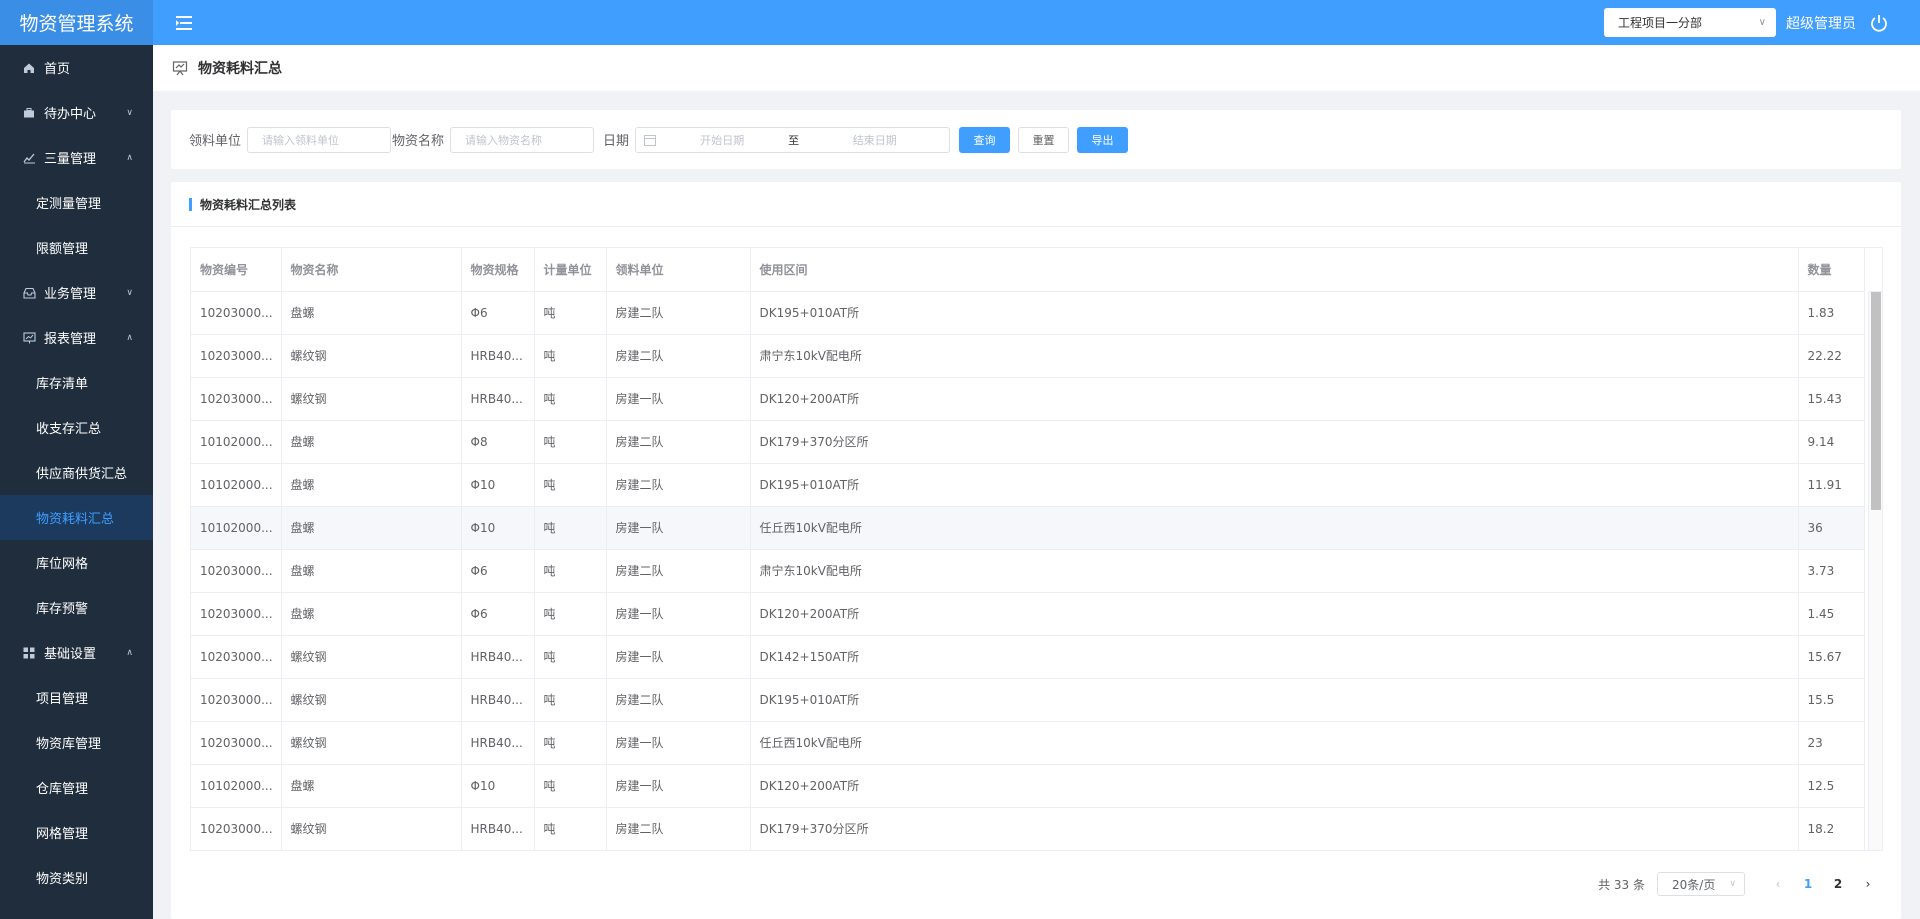 The width and height of the screenshot is (1920, 919). I want to click on date-range-picker: 开始日期 至 结束日期, so click(793, 139).